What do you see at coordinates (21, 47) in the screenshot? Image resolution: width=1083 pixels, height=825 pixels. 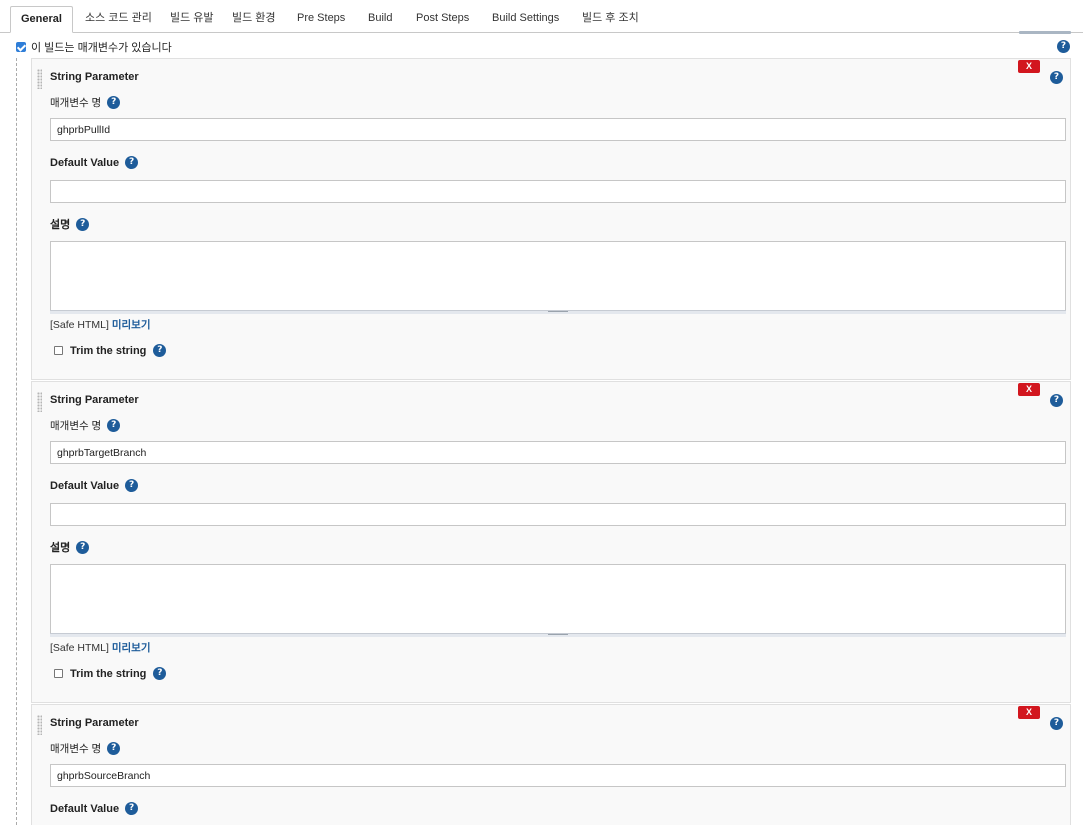 I see `parameterized-checkbox` at bounding box center [21, 47].